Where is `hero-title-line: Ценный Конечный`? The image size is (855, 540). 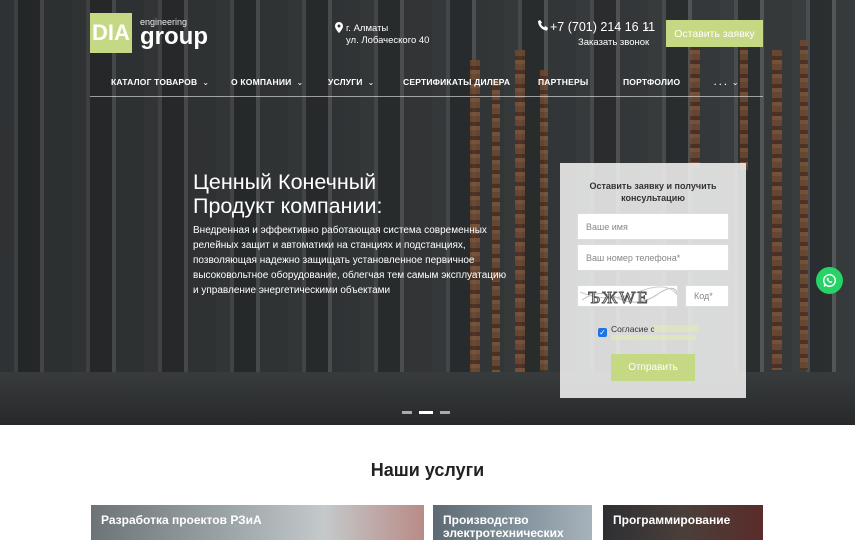 hero-title-line: Ценный Конечный is located at coordinates (285, 182).